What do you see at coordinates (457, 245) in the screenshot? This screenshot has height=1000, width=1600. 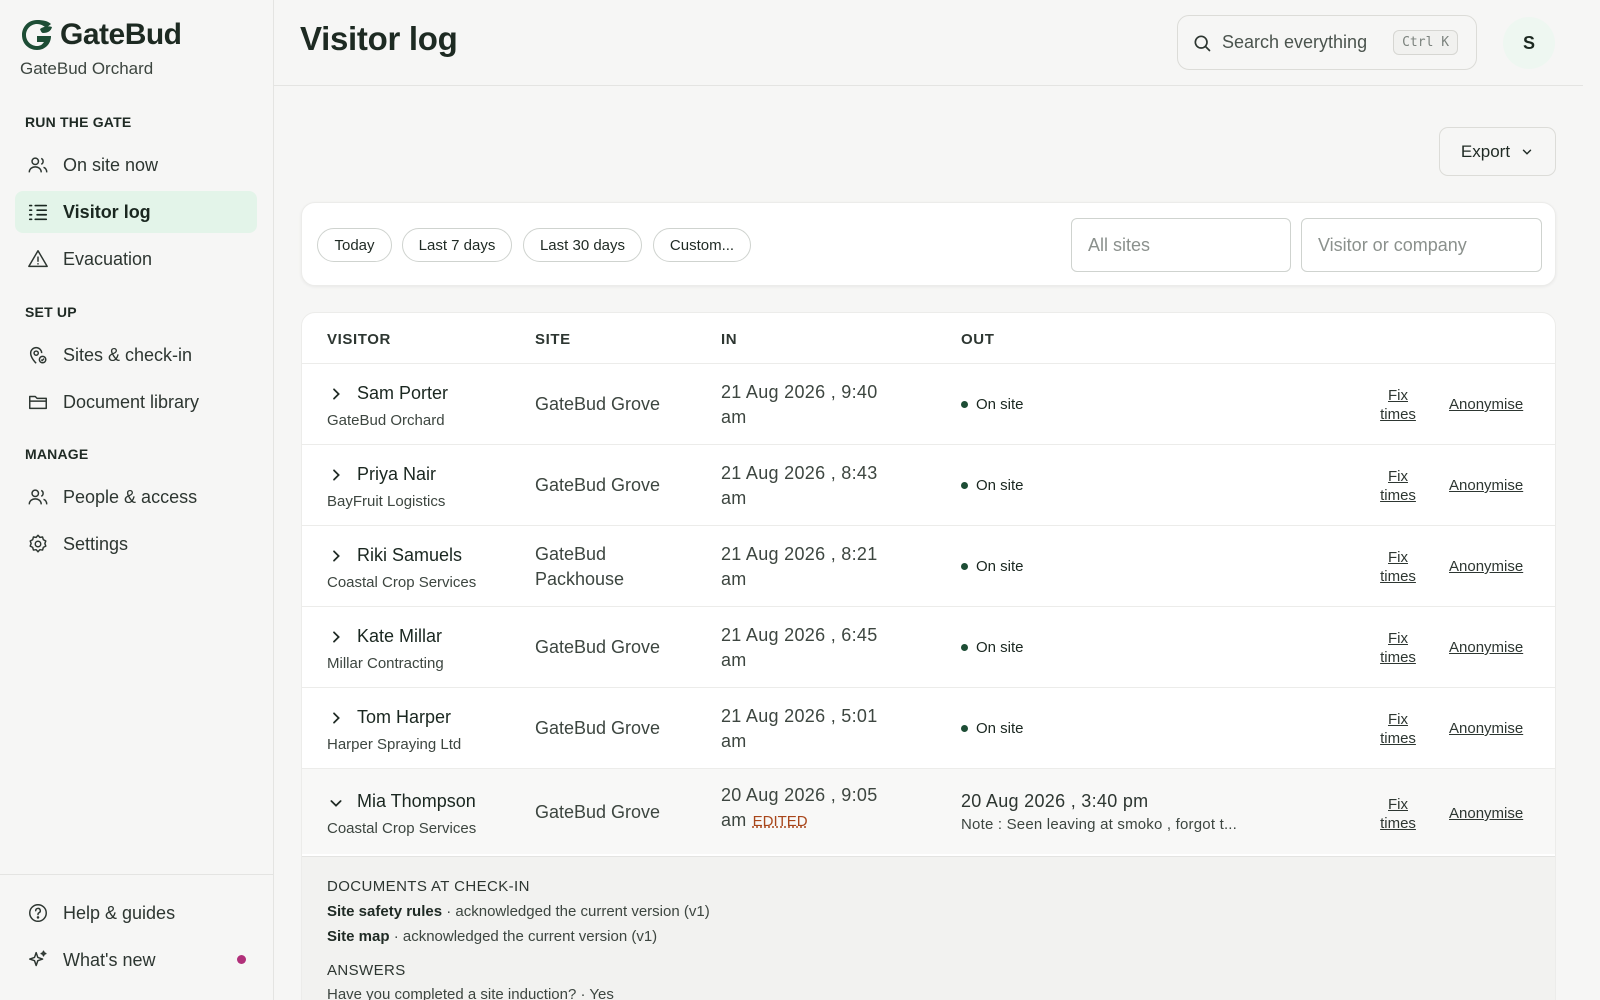 I see `filter-chip-last-7-days: Last 7 days` at bounding box center [457, 245].